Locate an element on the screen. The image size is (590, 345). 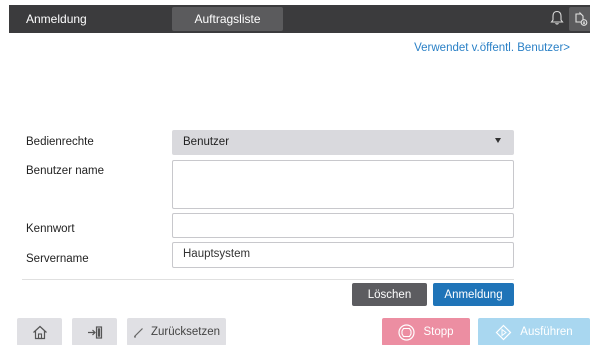
logout-icon is located at coordinates (94, 332).